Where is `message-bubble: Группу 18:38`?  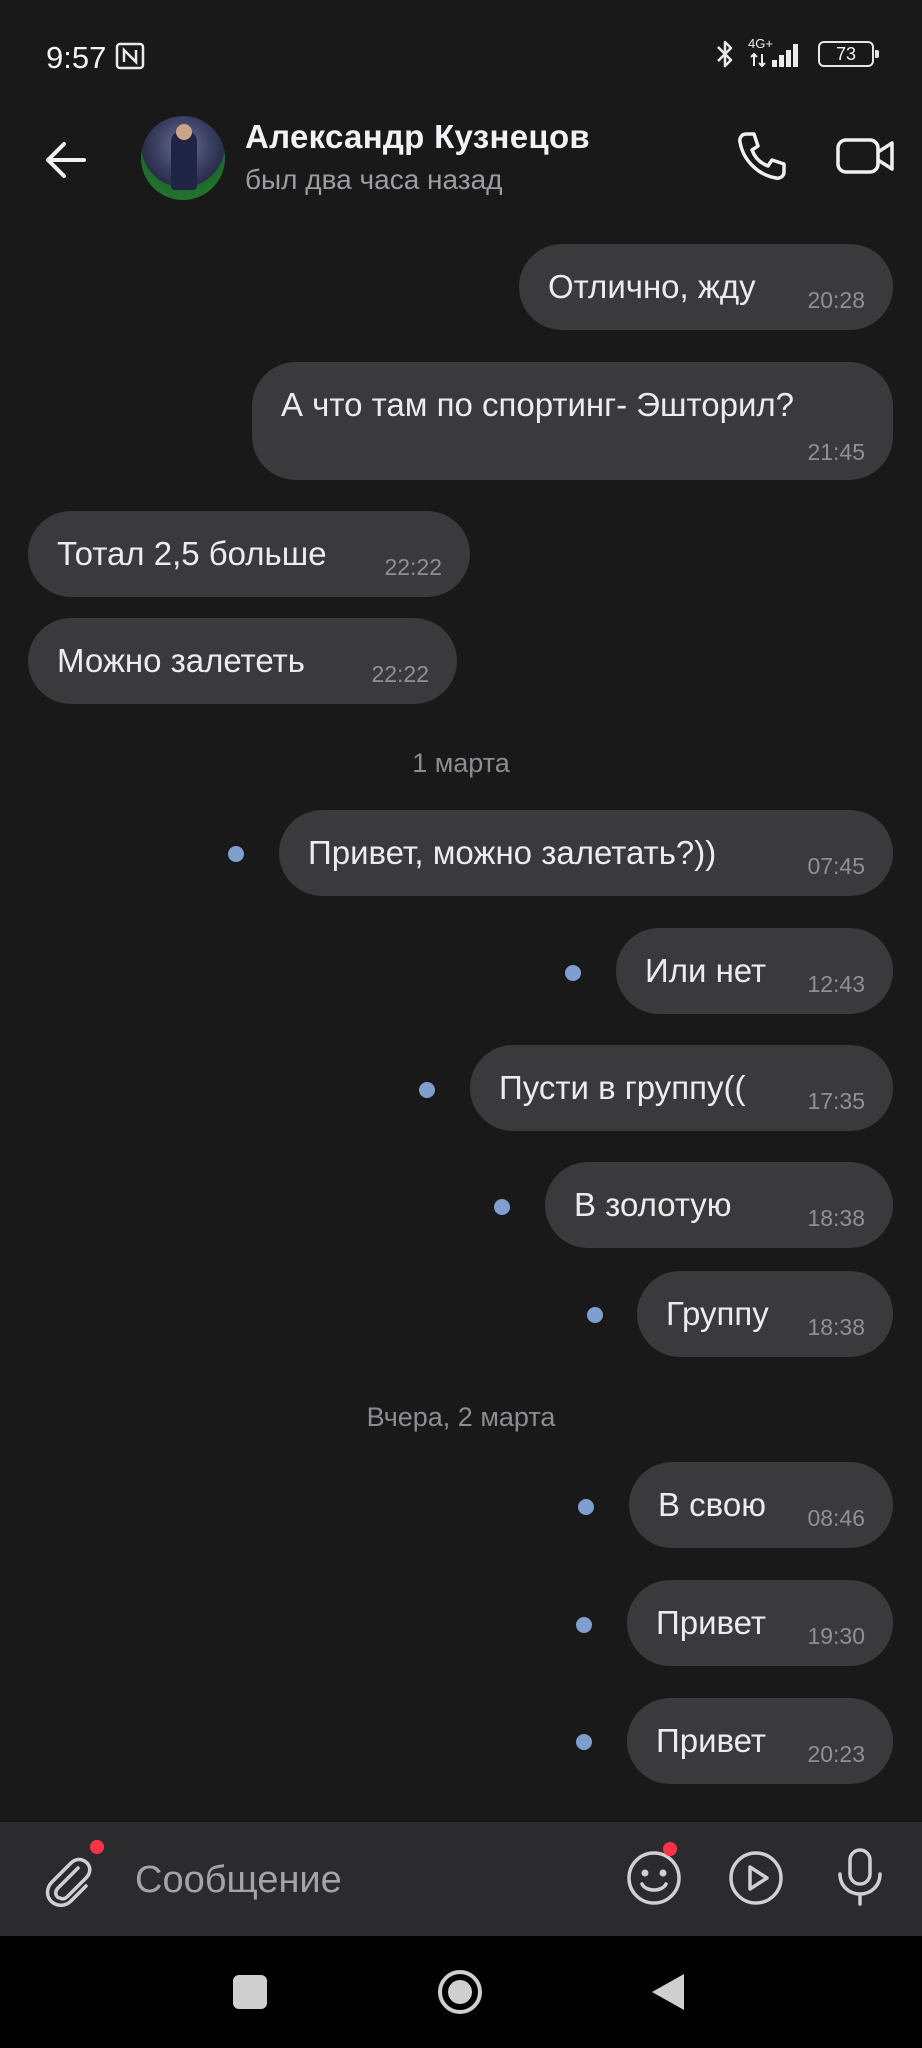
message-bubble: Группу 18:38 is located at coordinates (765, 1314).